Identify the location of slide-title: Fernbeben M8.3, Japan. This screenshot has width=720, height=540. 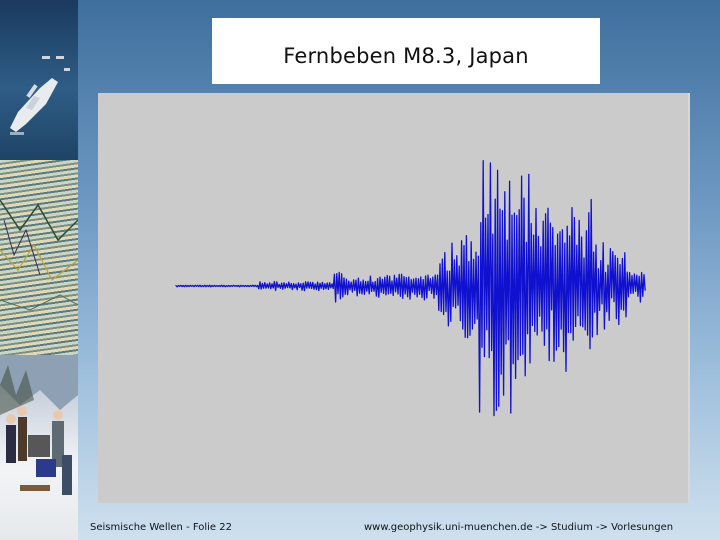
(406, 56).